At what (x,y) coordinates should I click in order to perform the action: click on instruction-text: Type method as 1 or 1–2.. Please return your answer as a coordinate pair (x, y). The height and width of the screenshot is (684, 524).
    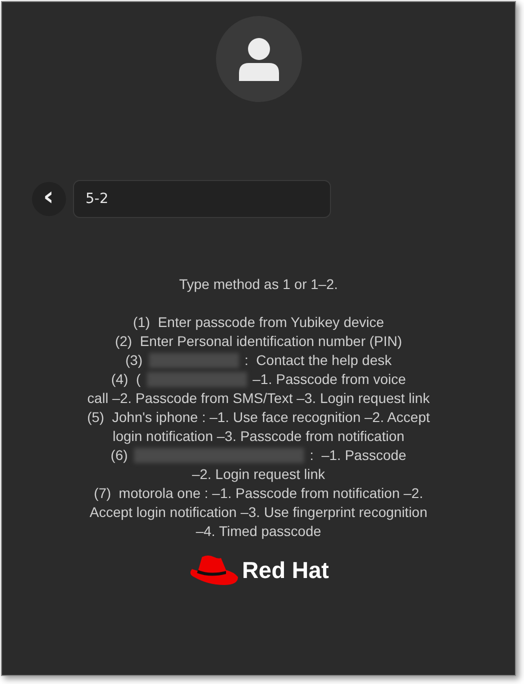
    Looking at the image, I should click on (258, 284).